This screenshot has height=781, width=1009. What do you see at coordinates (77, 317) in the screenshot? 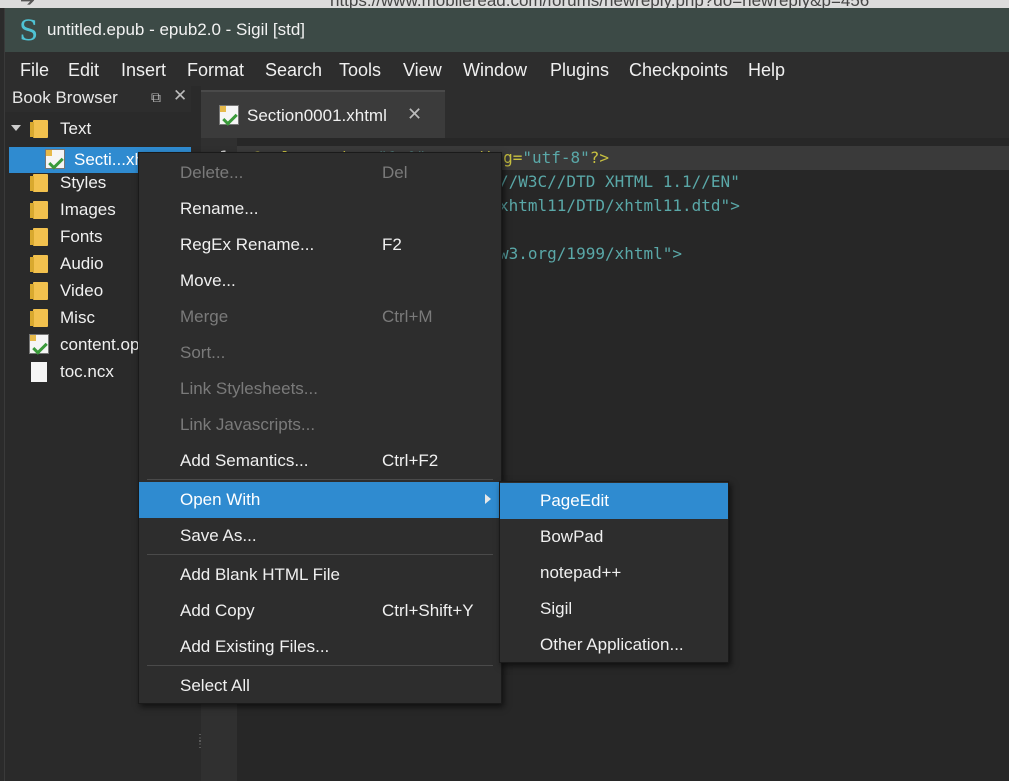
I see `tree-item-label: Misc` at bounding box center [77, 317].